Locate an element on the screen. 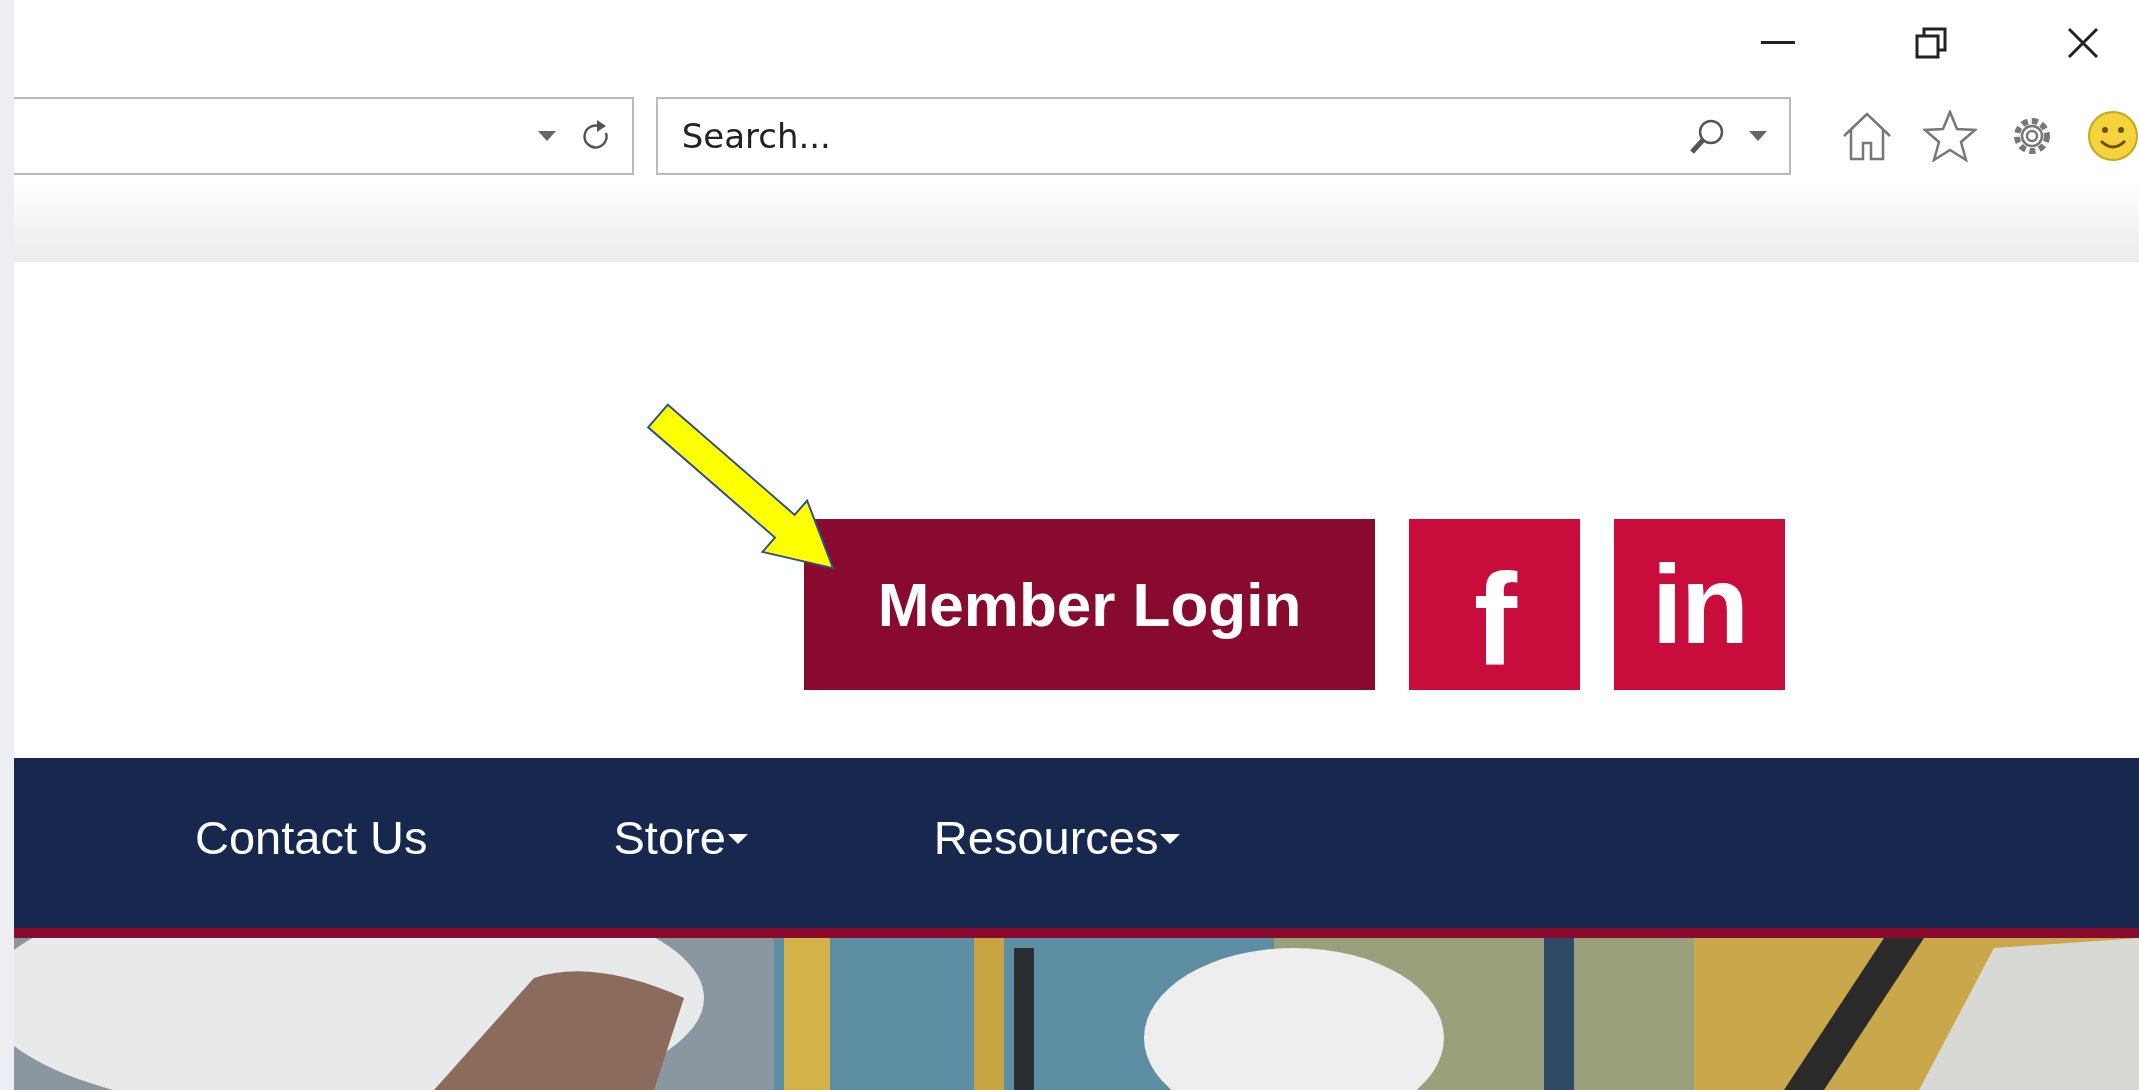 This screenshot has height=1090, width=2139. linkedin-button: in is located at coordinates (1699, 604).